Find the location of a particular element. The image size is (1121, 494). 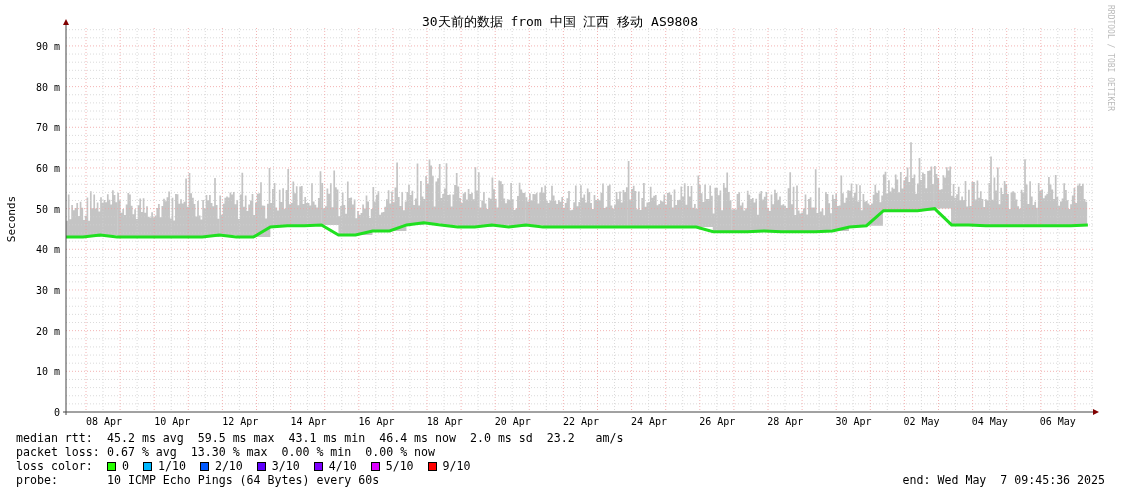

legend-text: 5/10 is located at coordinates (399, 466).